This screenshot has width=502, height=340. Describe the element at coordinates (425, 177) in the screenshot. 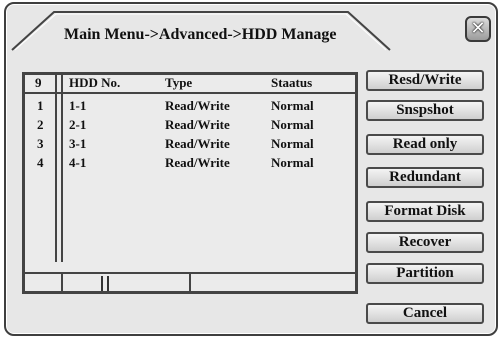

I see `redundant-button: Redundant` at that location.